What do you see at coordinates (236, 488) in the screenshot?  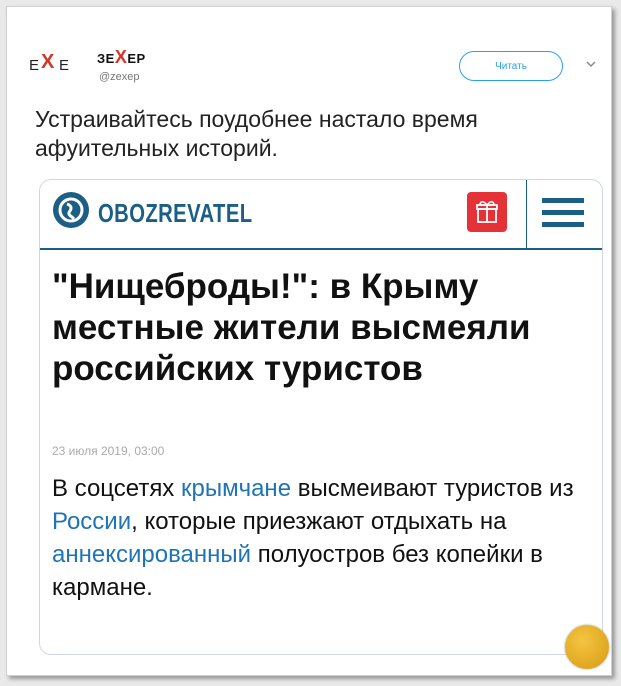 I see `body-link: крымчане` at bounding box center [236, 488].